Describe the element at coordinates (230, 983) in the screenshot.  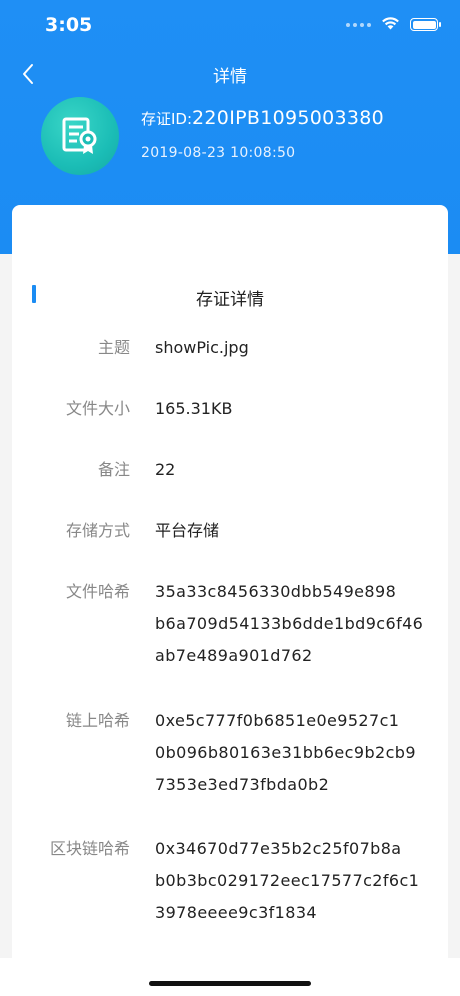
I see `home-indicator` at that location.